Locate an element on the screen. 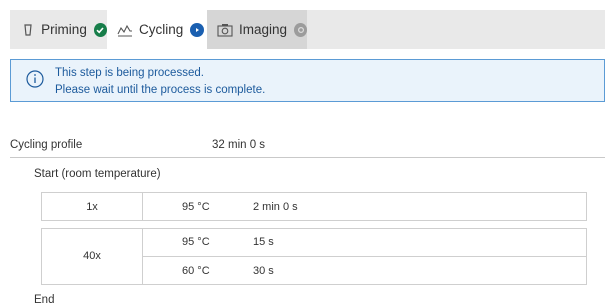  done-check-icon is located at coordinates (100, 29).